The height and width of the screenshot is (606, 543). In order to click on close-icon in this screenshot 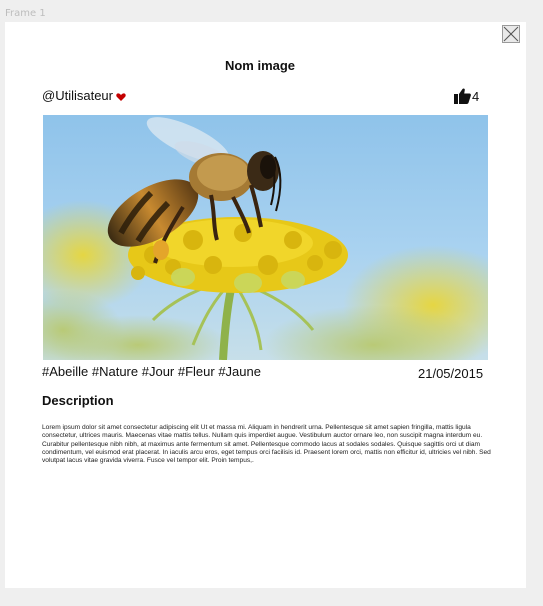, I will do `click(511, 34)`.